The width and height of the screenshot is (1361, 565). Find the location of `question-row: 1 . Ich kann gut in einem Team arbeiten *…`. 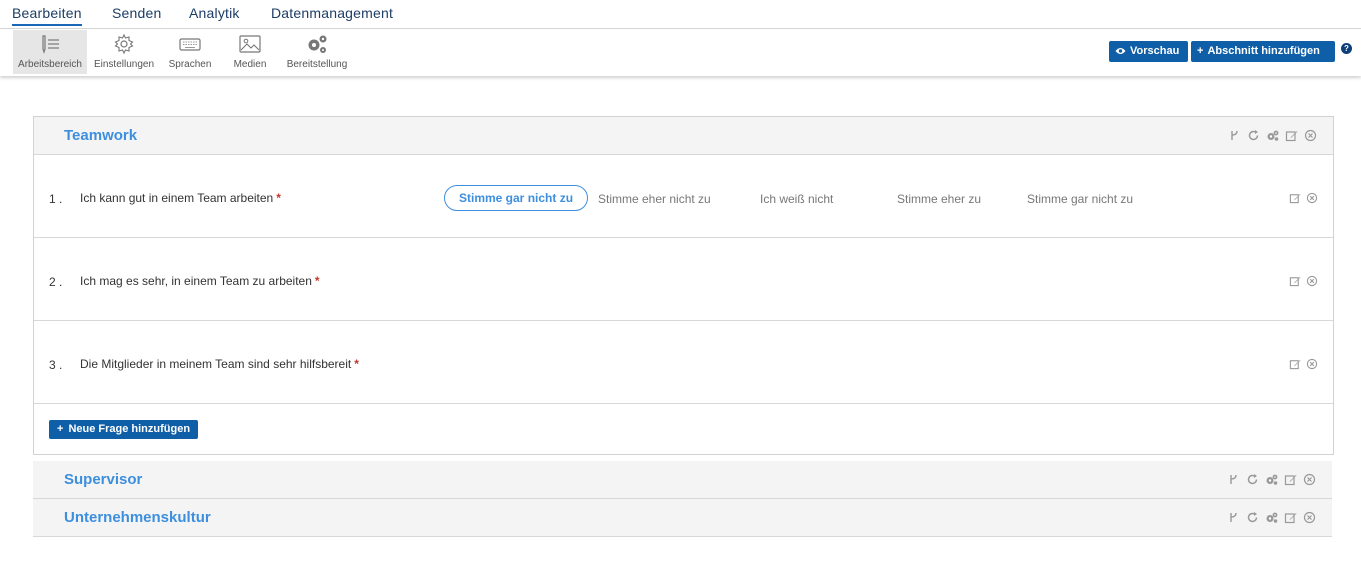

question-row: 1 . Ich kann gut in einem Team arbeiten *… is located at coordinates (683, 196).